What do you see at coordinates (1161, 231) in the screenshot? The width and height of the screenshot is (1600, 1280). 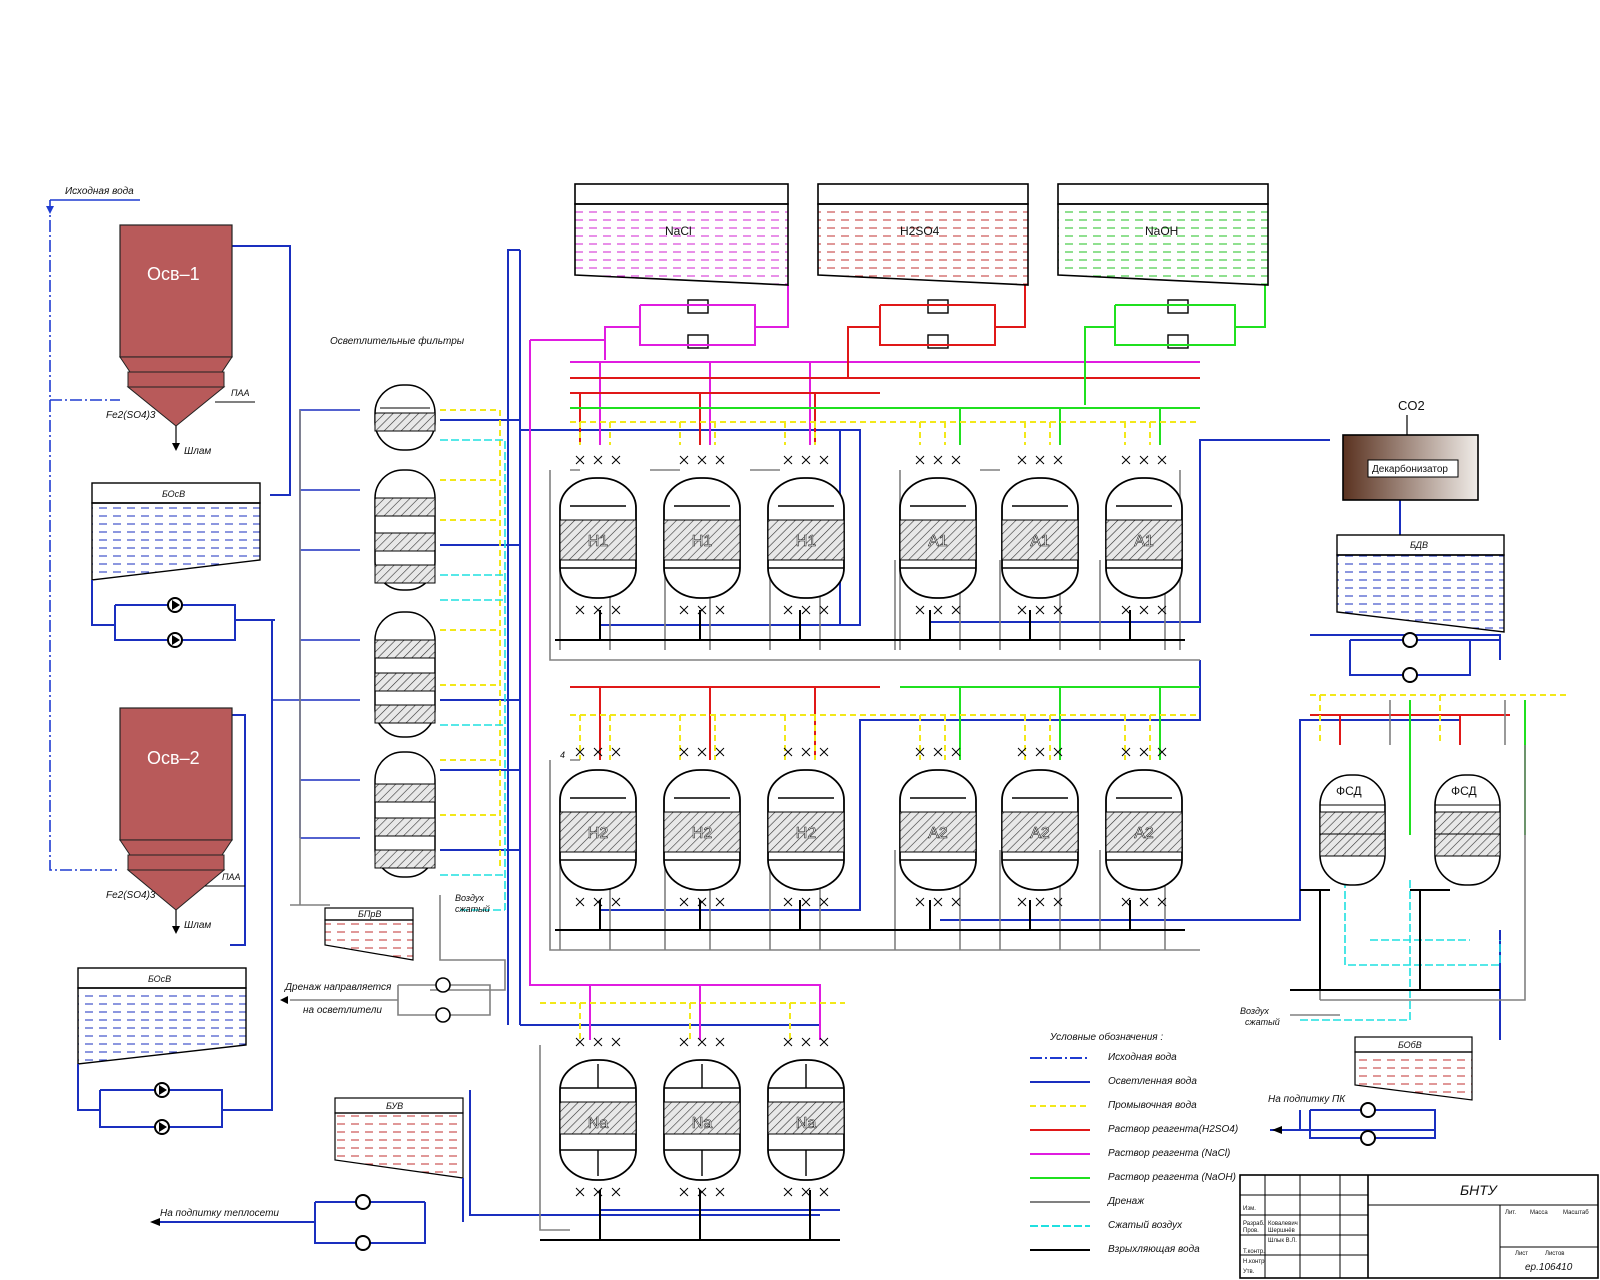 I see `tank-naoh-label: NaOH` at bounding box center [1161, 231].